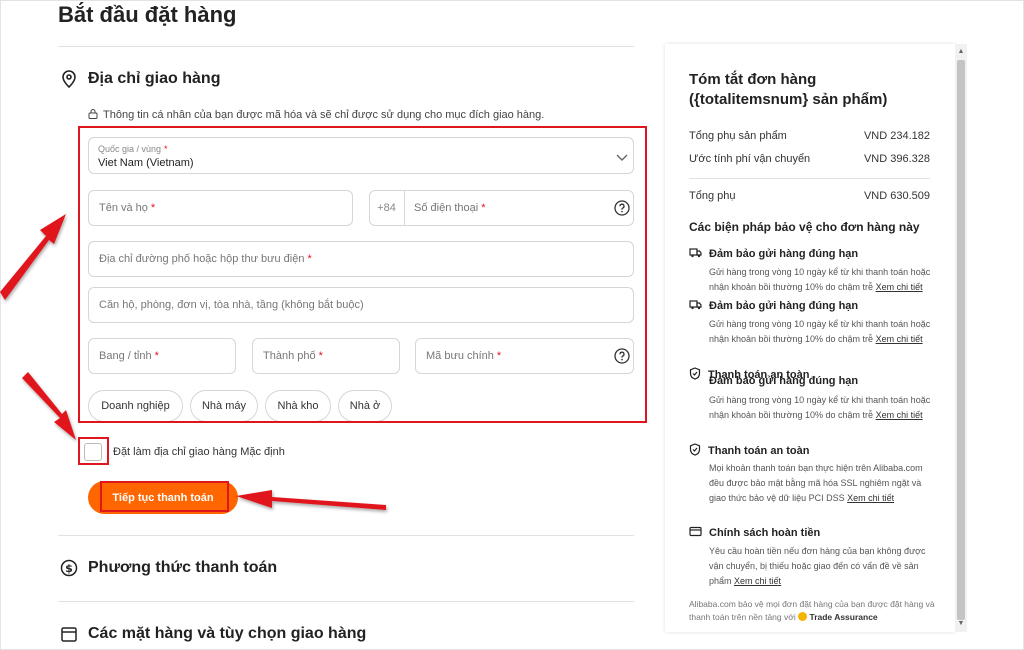  Describe the element at coordinates (695, 451) in the screenshot. I see `shield-icon` at that location.